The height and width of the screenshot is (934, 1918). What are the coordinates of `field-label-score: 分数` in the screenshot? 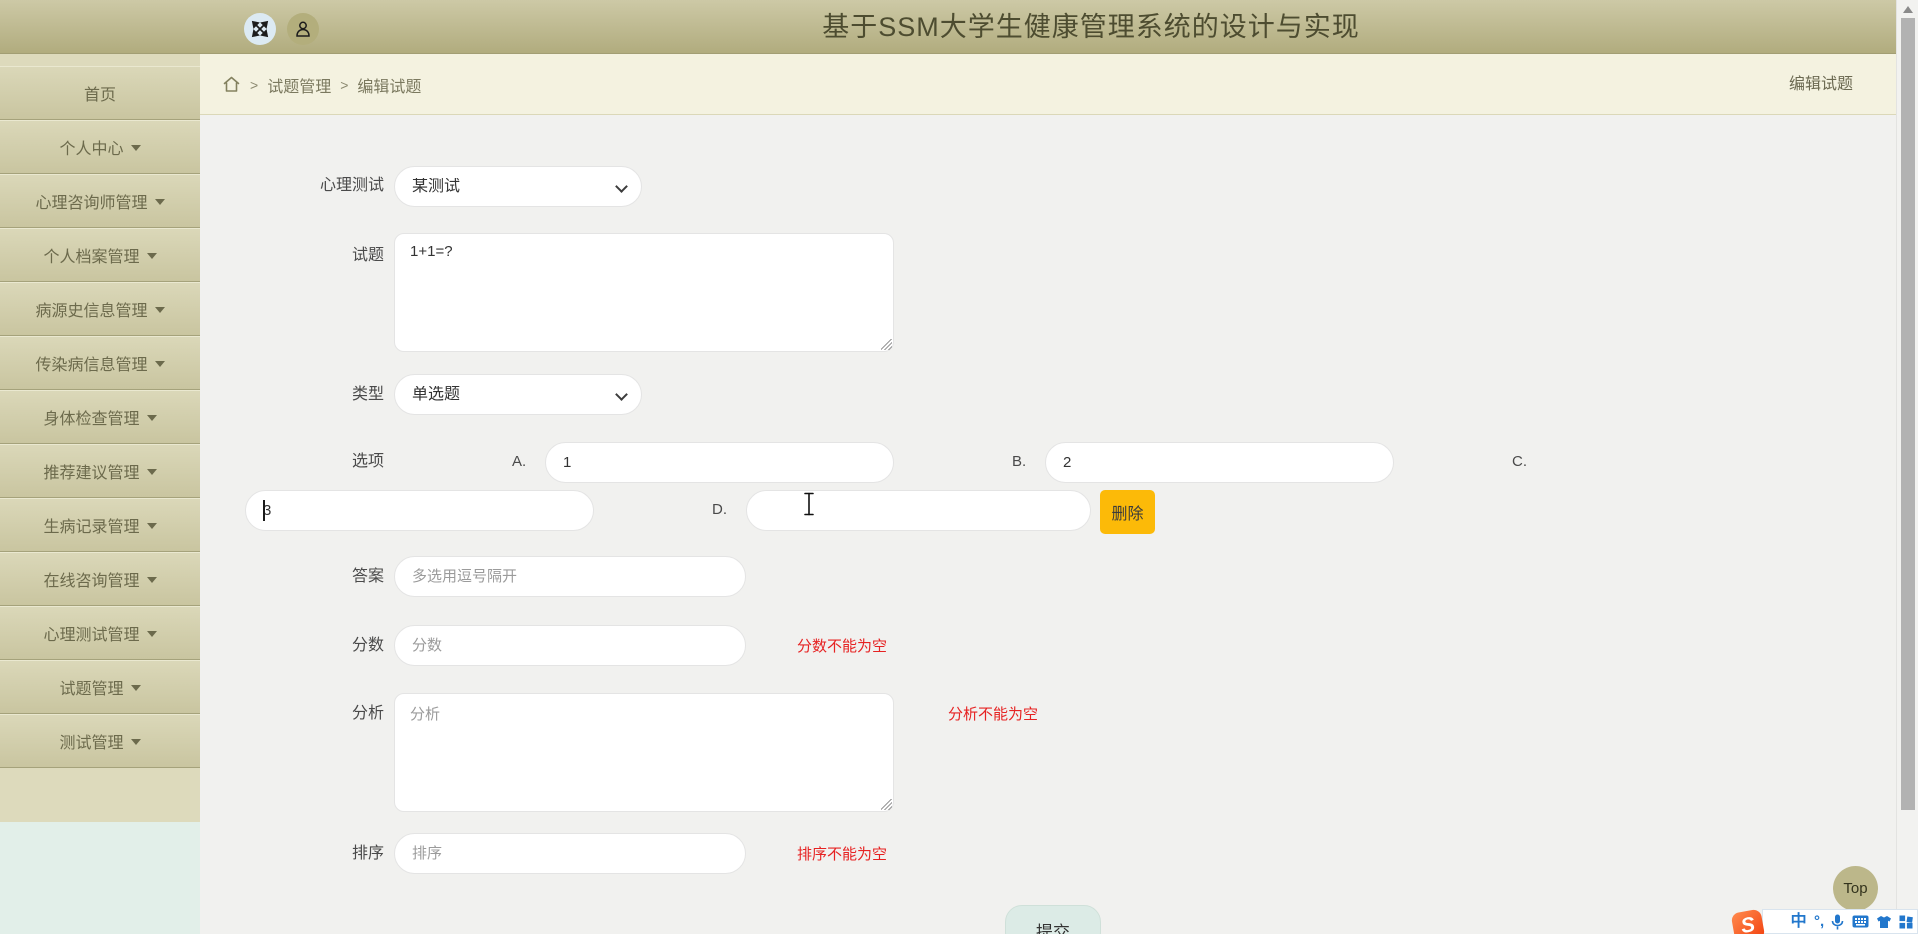 It's located at (367, 645).